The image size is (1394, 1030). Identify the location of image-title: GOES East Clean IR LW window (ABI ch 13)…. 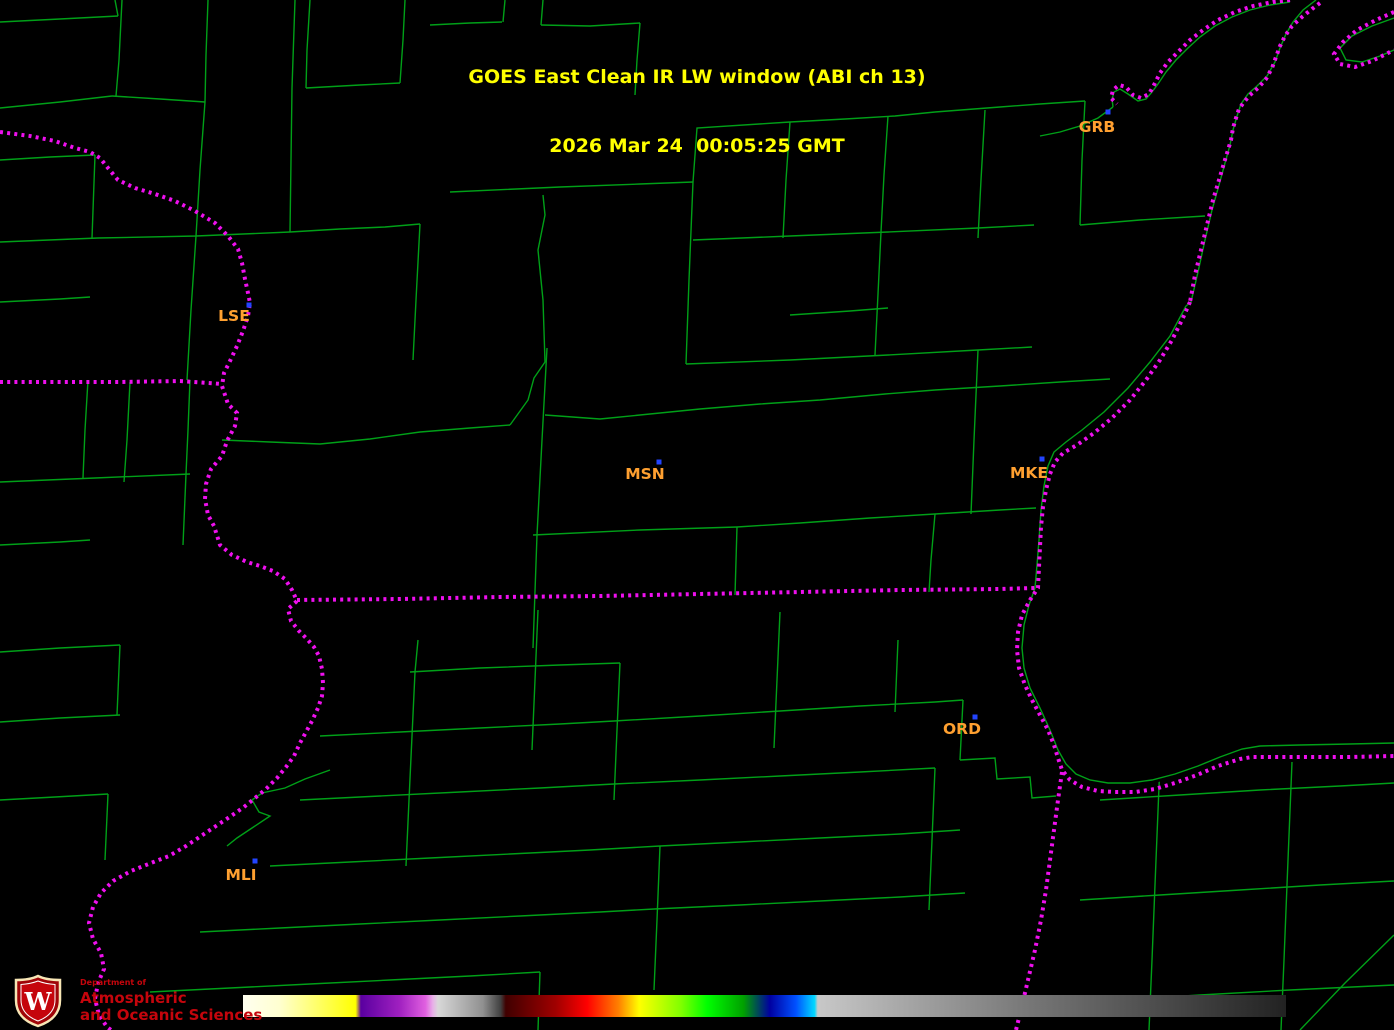
(696, 112).